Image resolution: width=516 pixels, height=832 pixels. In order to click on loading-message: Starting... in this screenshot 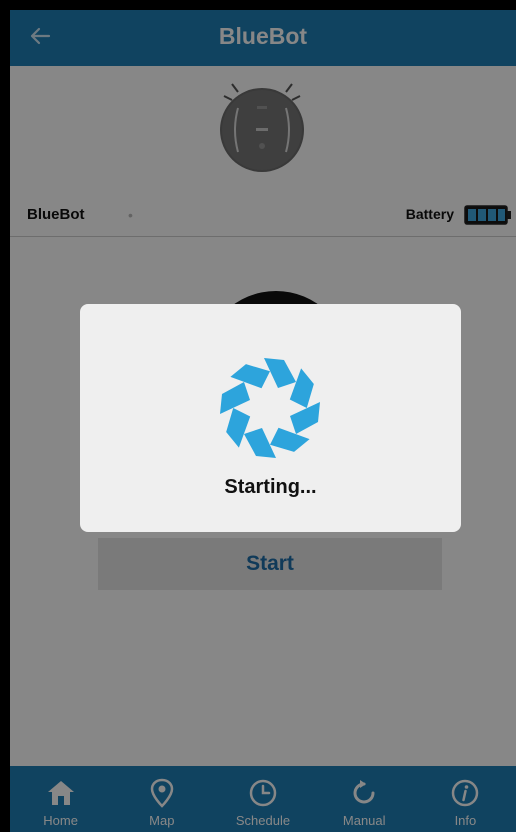, I will do `click(270, 487)`.